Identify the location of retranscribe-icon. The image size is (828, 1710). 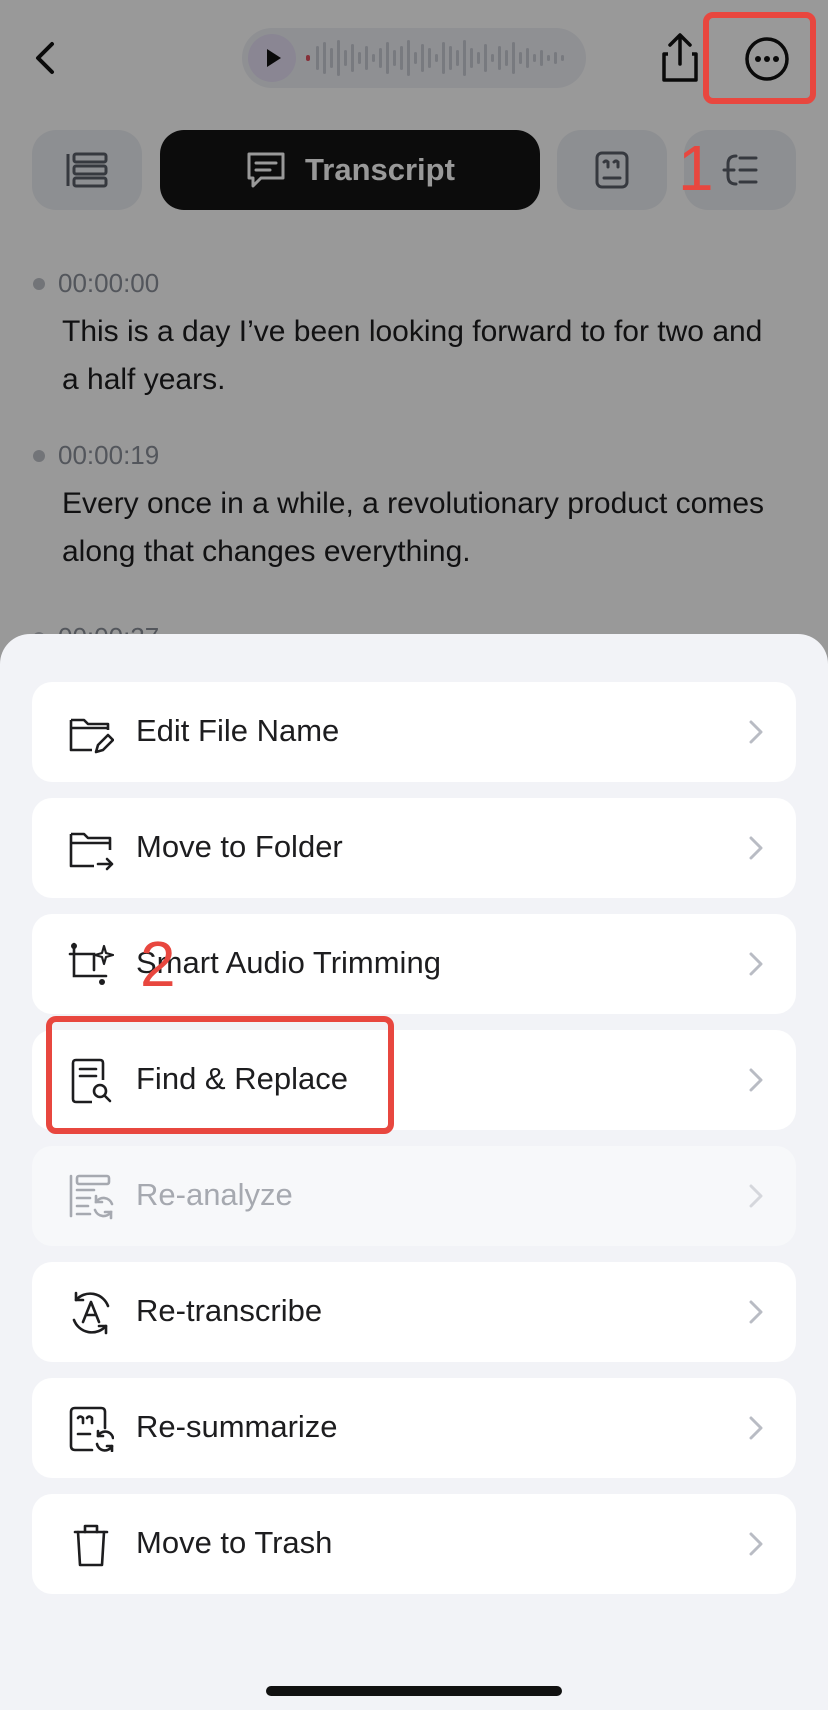
(91, 1313).